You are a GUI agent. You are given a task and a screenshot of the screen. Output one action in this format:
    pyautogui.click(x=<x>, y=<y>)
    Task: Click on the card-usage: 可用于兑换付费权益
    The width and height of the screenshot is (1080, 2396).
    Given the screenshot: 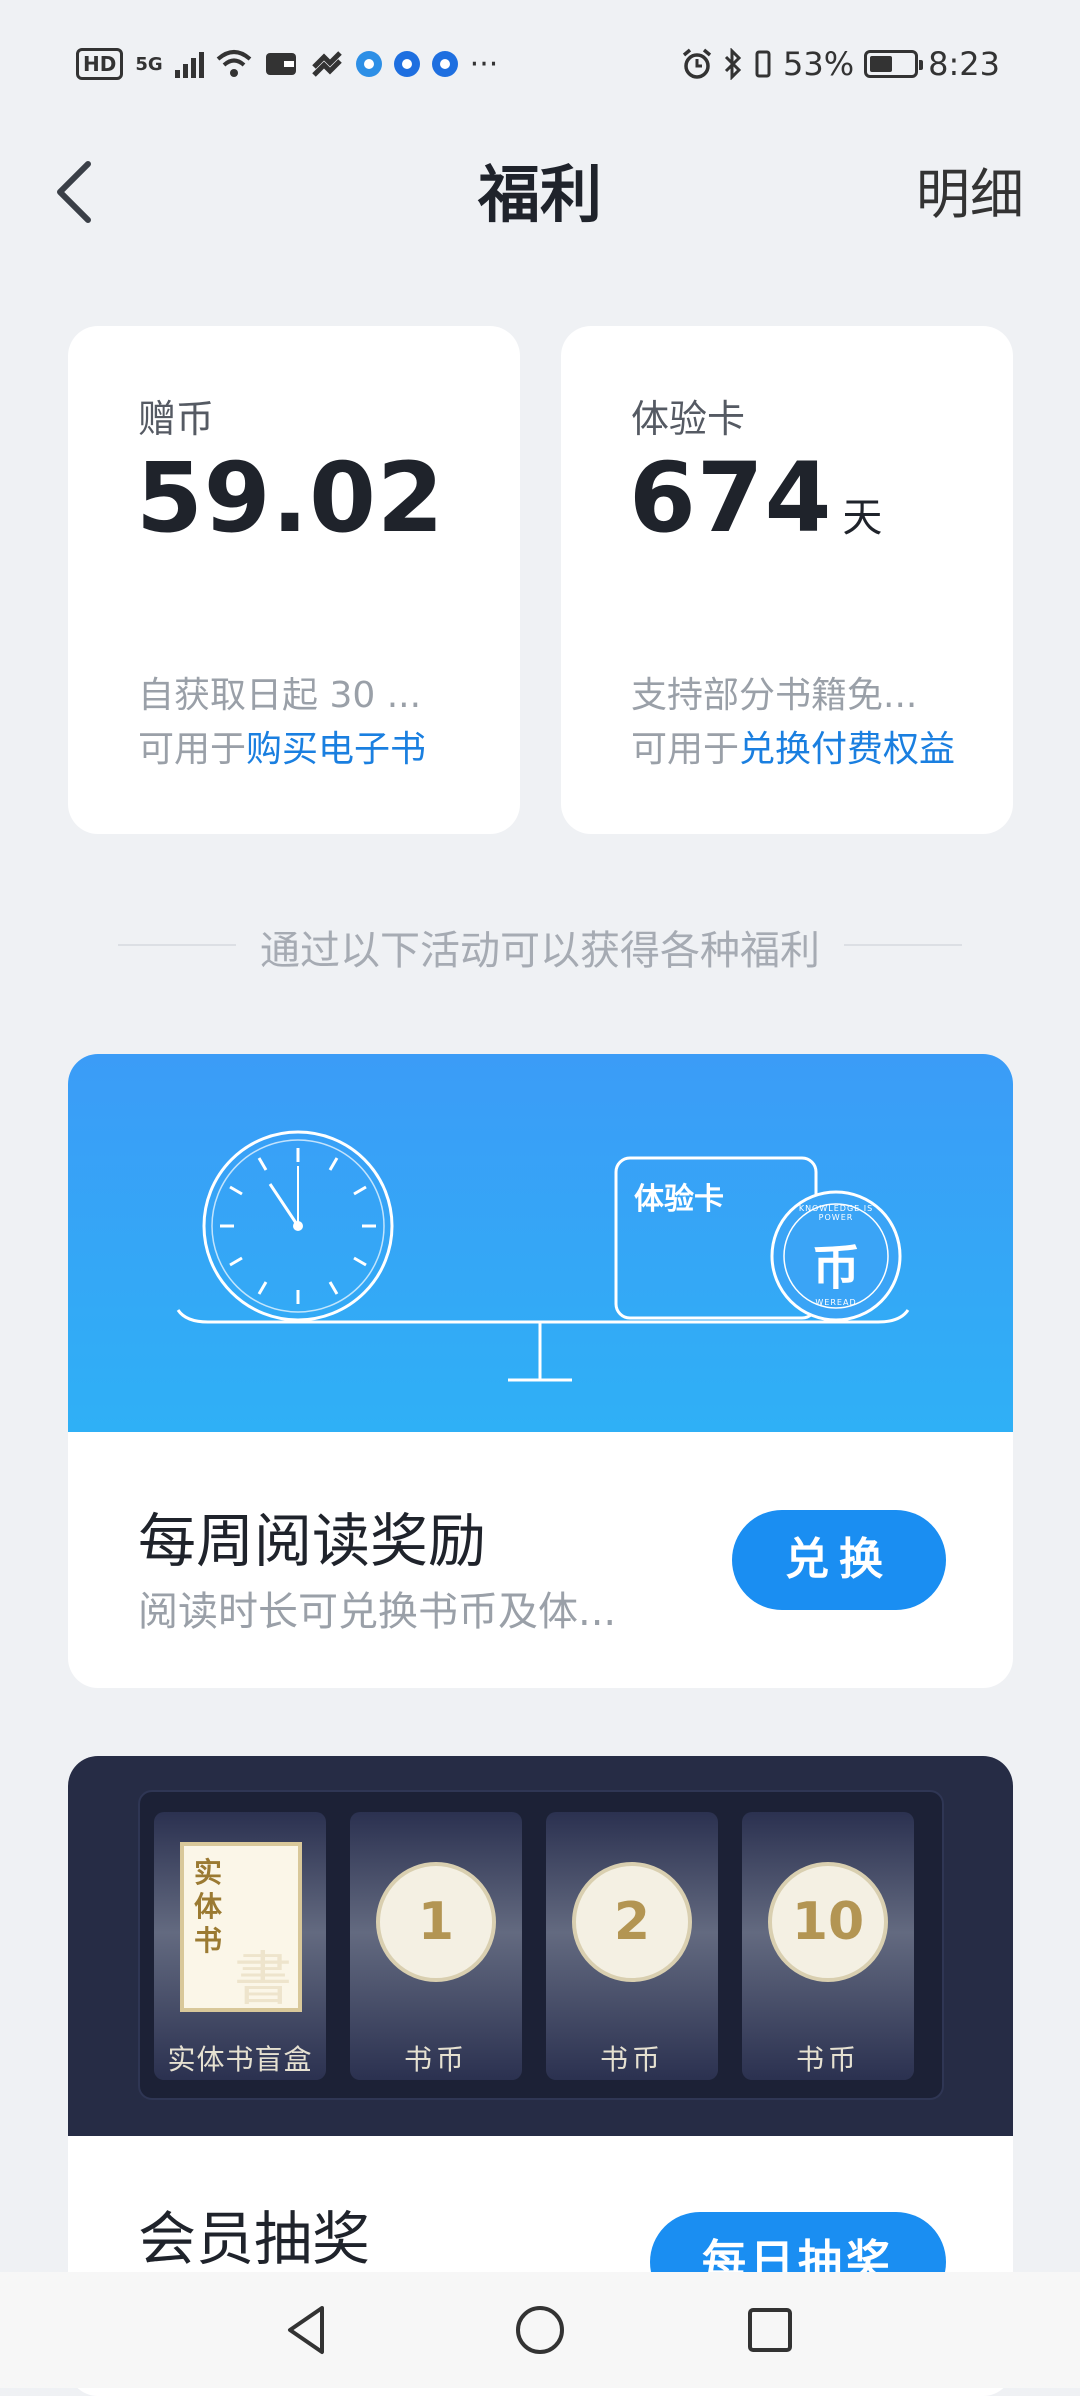 What is the action you would take?
    pyautogui.click(x=793, y=746)
    